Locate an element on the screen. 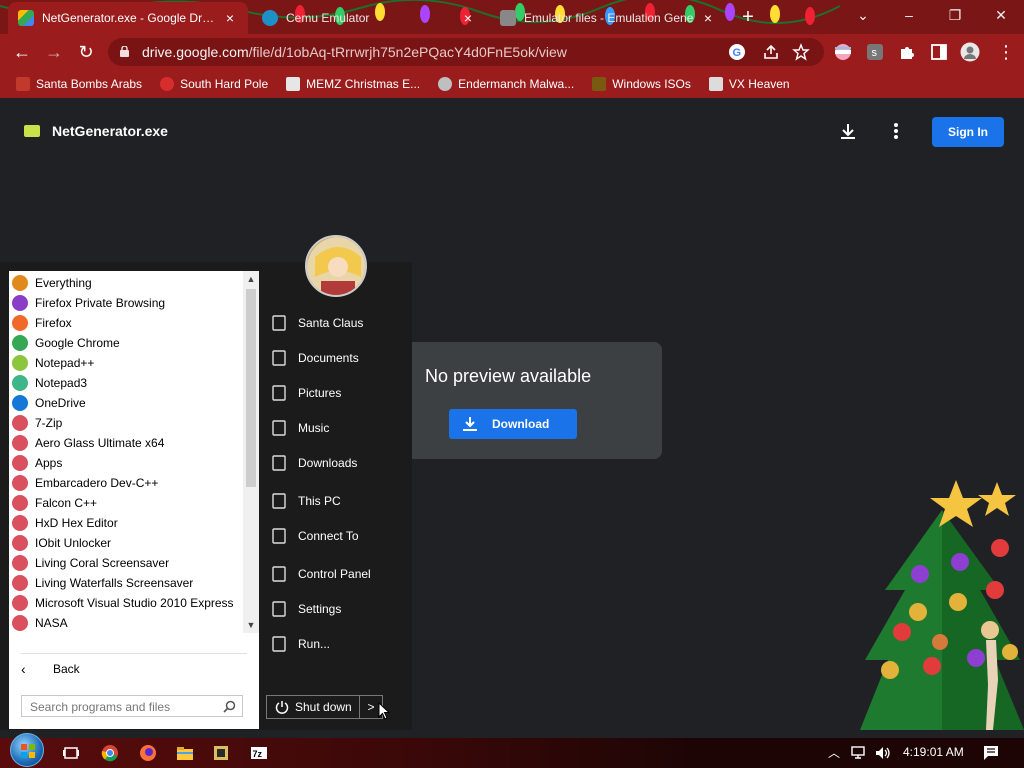 The width and height of the screenshot is (1024, 768). program-label: Notepad3 is located at coordinates (61, 383).